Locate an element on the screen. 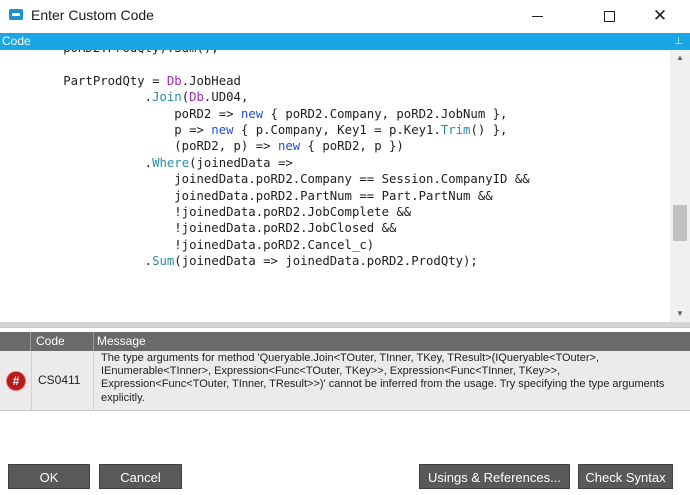 The width and height of the screenshot is (690, 495). check-syntax-button: Check Syntax is located at coordinates (625, 476).